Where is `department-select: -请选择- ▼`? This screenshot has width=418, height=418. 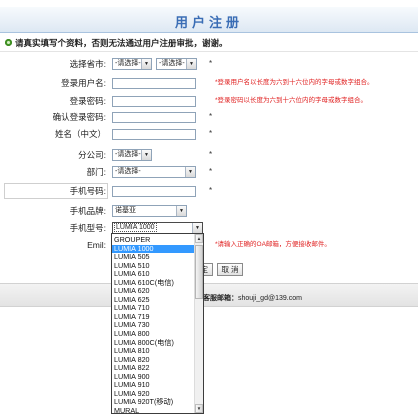 department-select: -请选择- ▼ is located at coordinates (154, 172).